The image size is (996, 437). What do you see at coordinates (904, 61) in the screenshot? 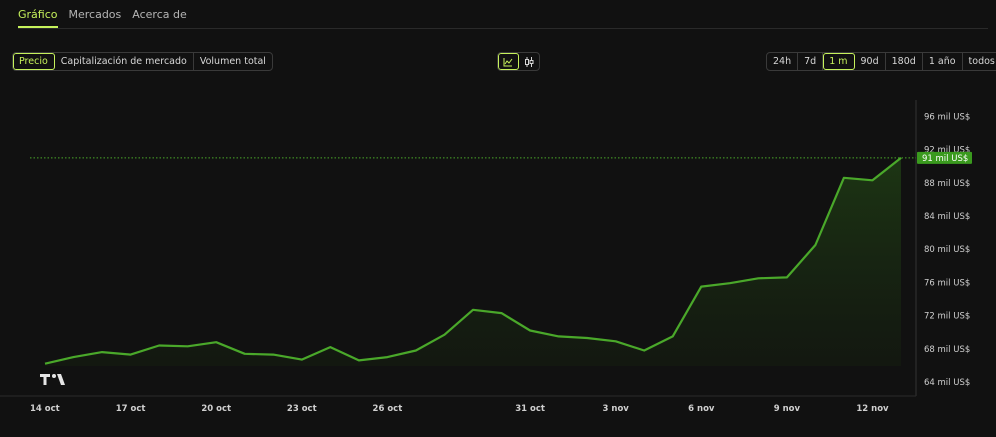
I see `range-180d-button: 180d` at bounding box center [904, 61].